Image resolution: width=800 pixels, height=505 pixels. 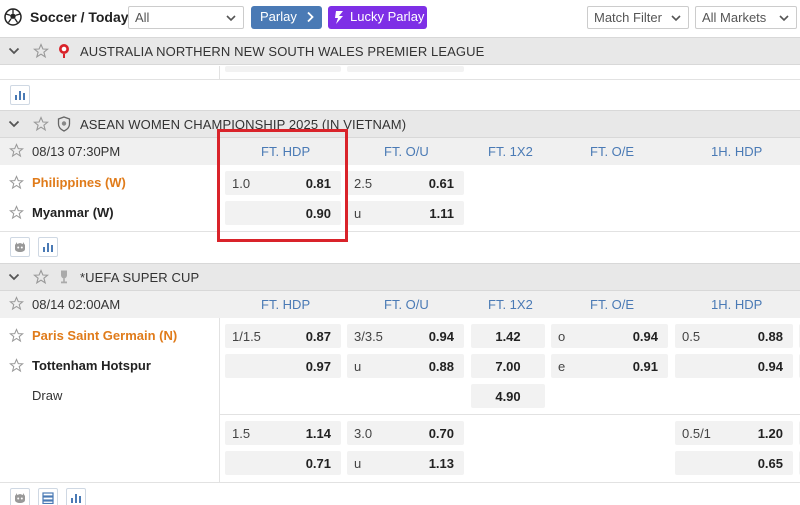 What do you see at coordinates (734, 463) in the screenshot?
I see `odds-cell-alt-1h-hdp-away: 0.65` at bounding box center [734, 463].